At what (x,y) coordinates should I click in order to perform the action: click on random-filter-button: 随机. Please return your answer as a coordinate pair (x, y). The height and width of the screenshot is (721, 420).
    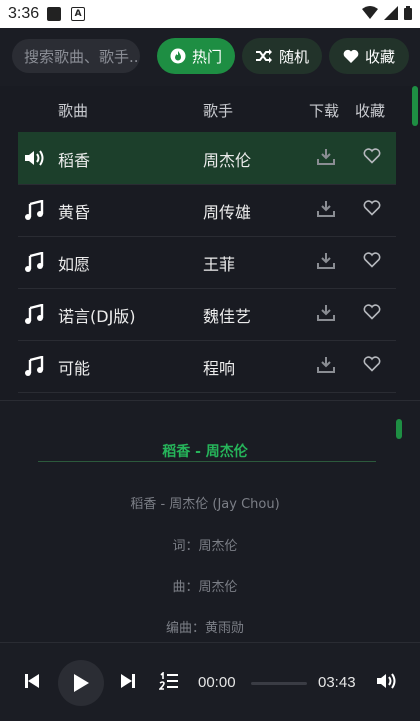
    Looking at the image, I should click on (282, 56).